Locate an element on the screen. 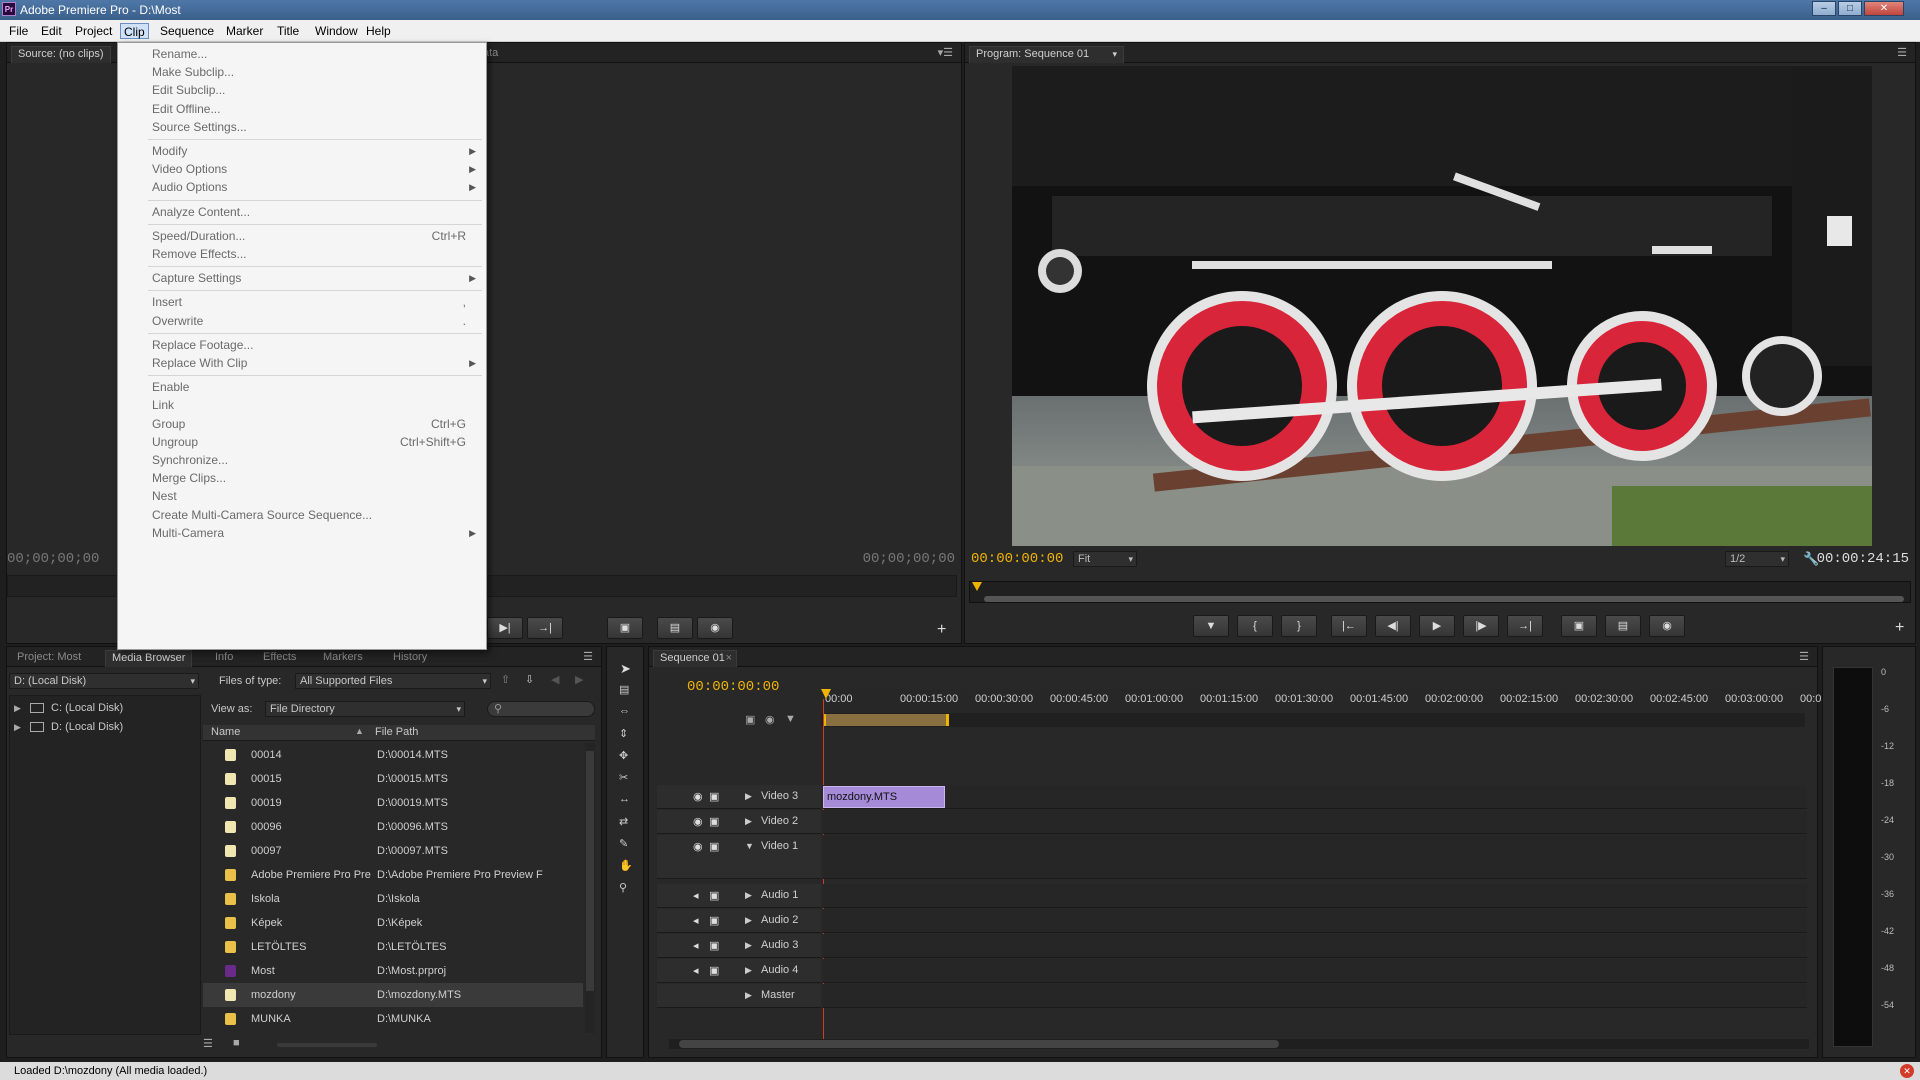  menu-edit: Edit is located at coordinates (51, 31).